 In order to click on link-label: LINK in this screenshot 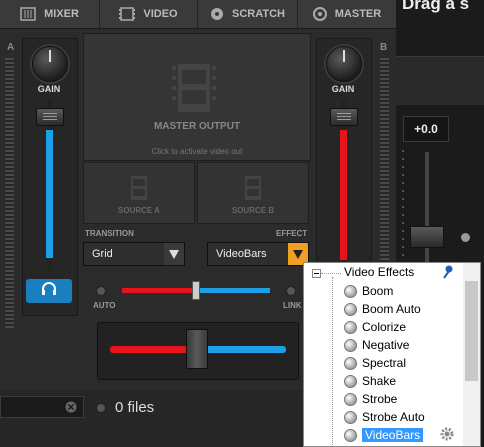, I will do `click(292, 305)`.